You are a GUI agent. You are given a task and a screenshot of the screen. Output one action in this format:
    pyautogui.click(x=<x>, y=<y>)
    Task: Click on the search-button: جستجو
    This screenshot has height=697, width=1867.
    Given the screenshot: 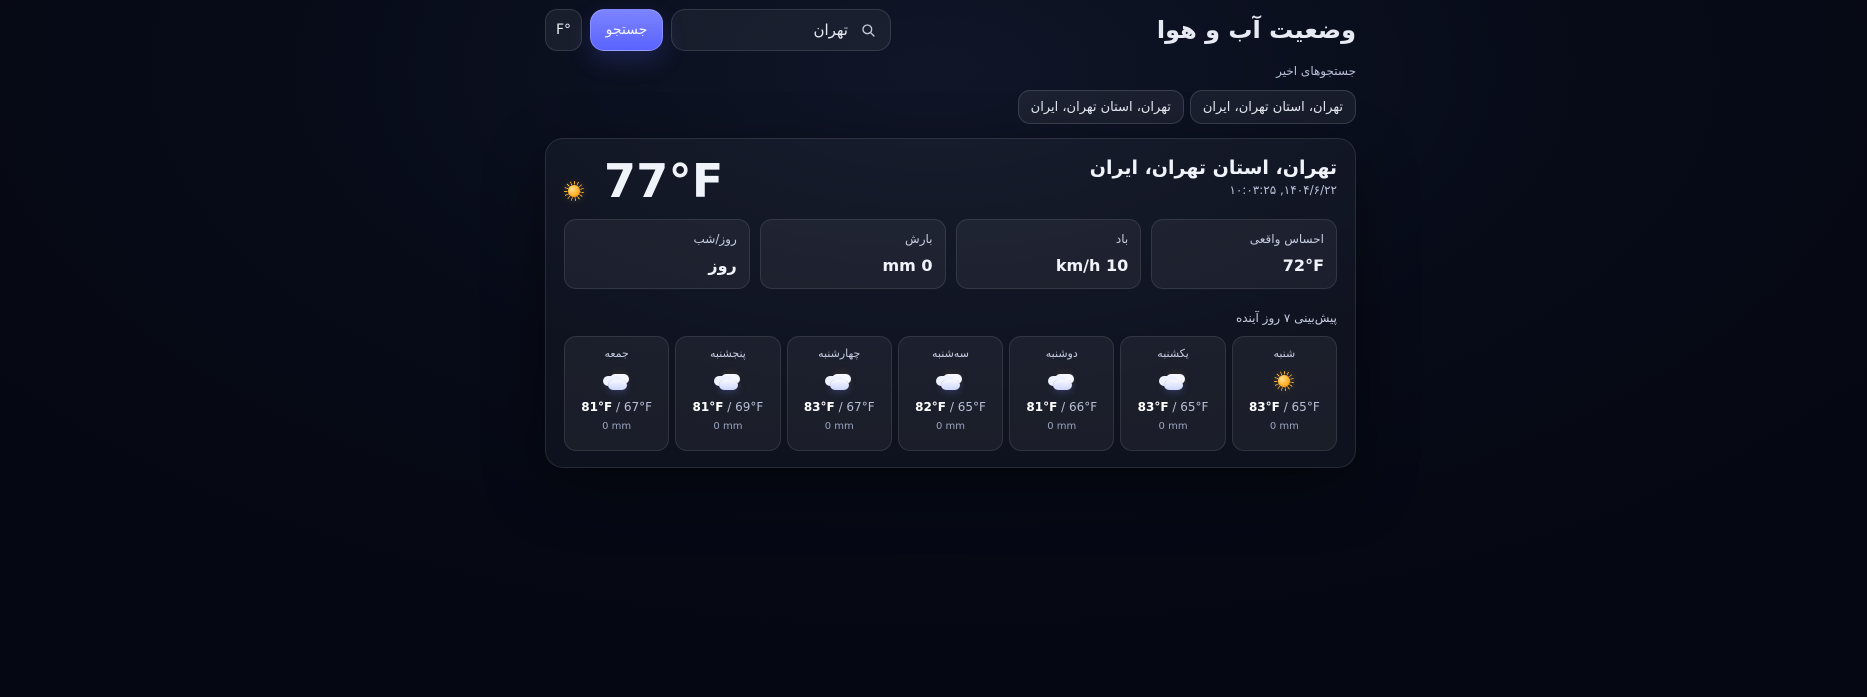 What is the action you would take?
    pyautogui.click(x=626, y=30)
    